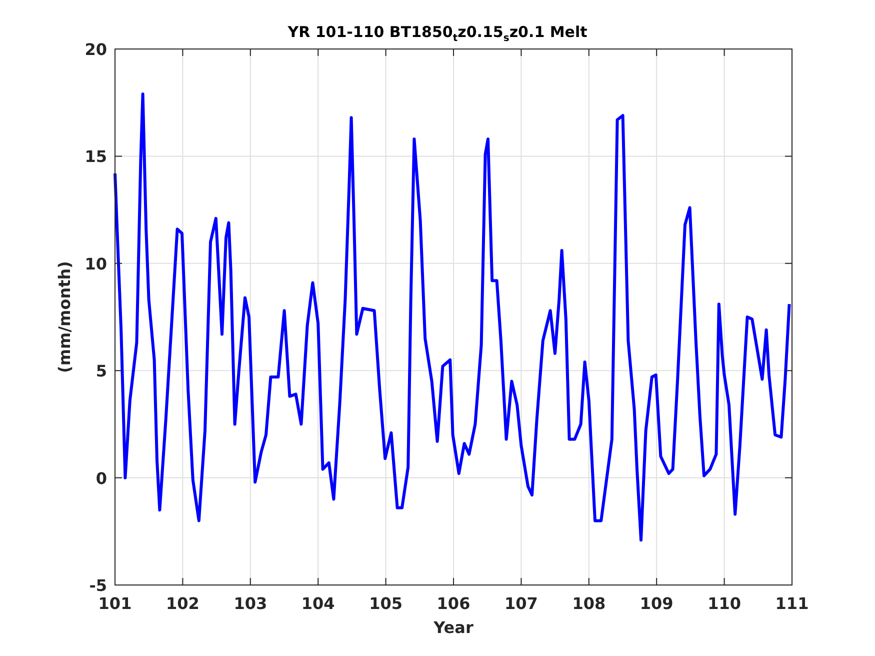 The image size is (875, 656). Describe the element at coordinates (521, 603) in the screenshot. I see `tick-label: 107` at that location.